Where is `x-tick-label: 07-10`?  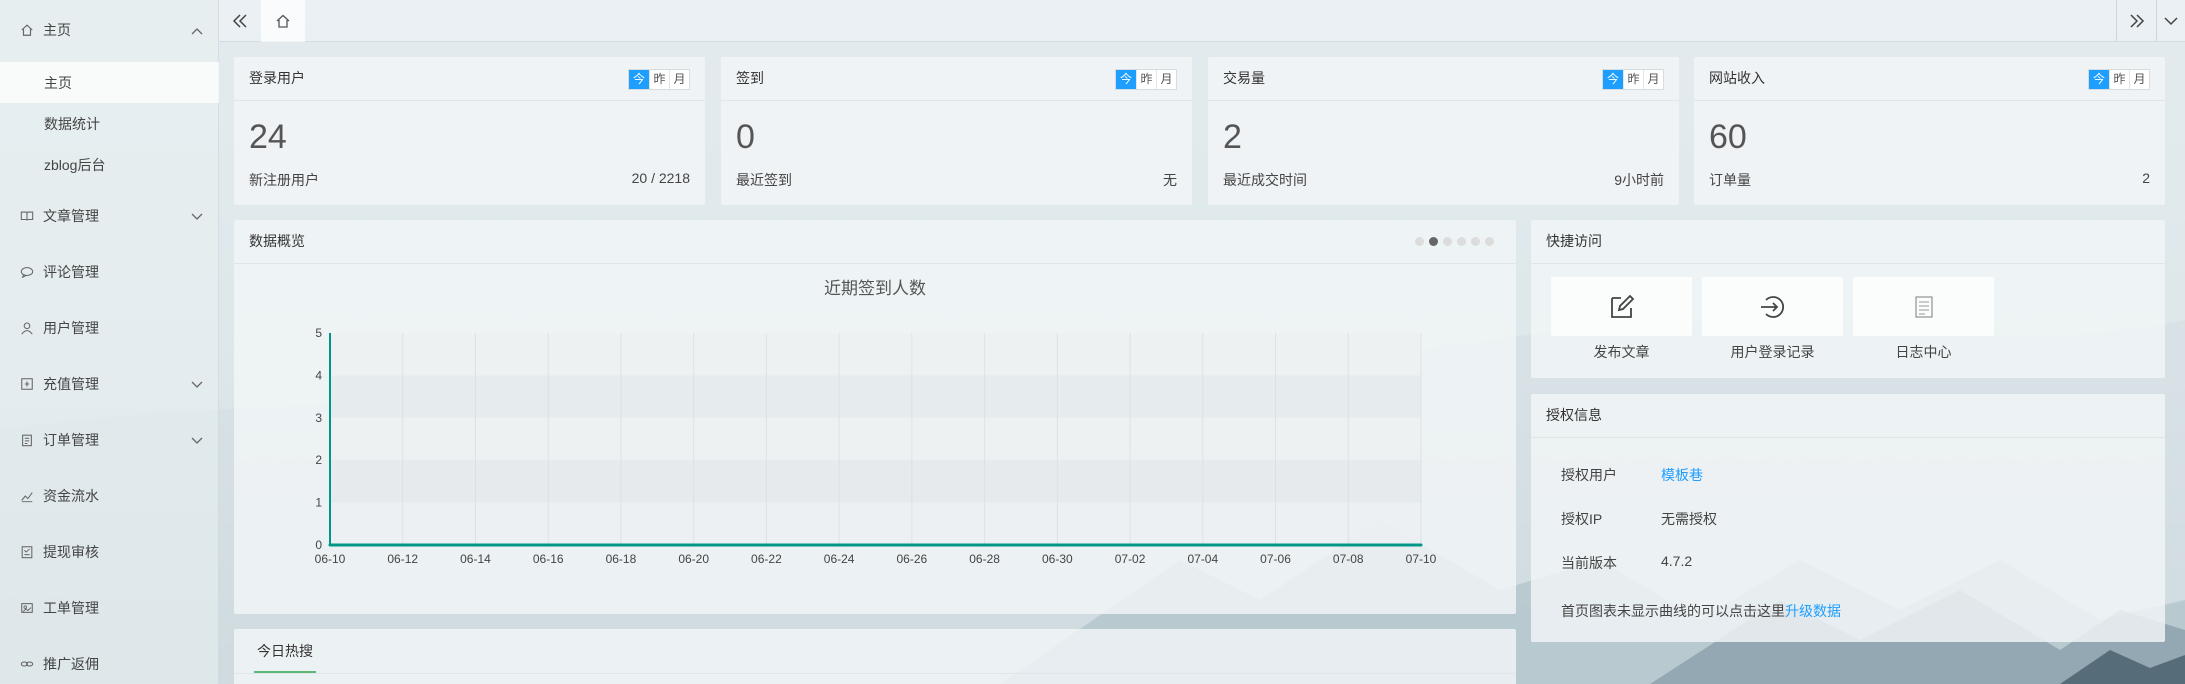 x-tick-label: 07-10 is located at coordinates (1421, 559).